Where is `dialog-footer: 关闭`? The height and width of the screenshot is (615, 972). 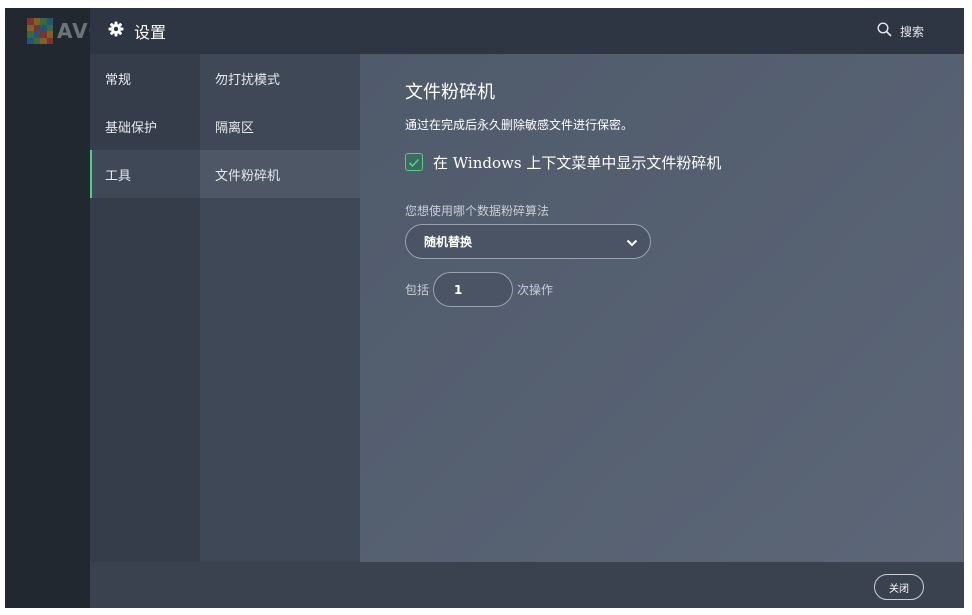
dialog-footer: 关闭 is located at coordinates (527, 585).